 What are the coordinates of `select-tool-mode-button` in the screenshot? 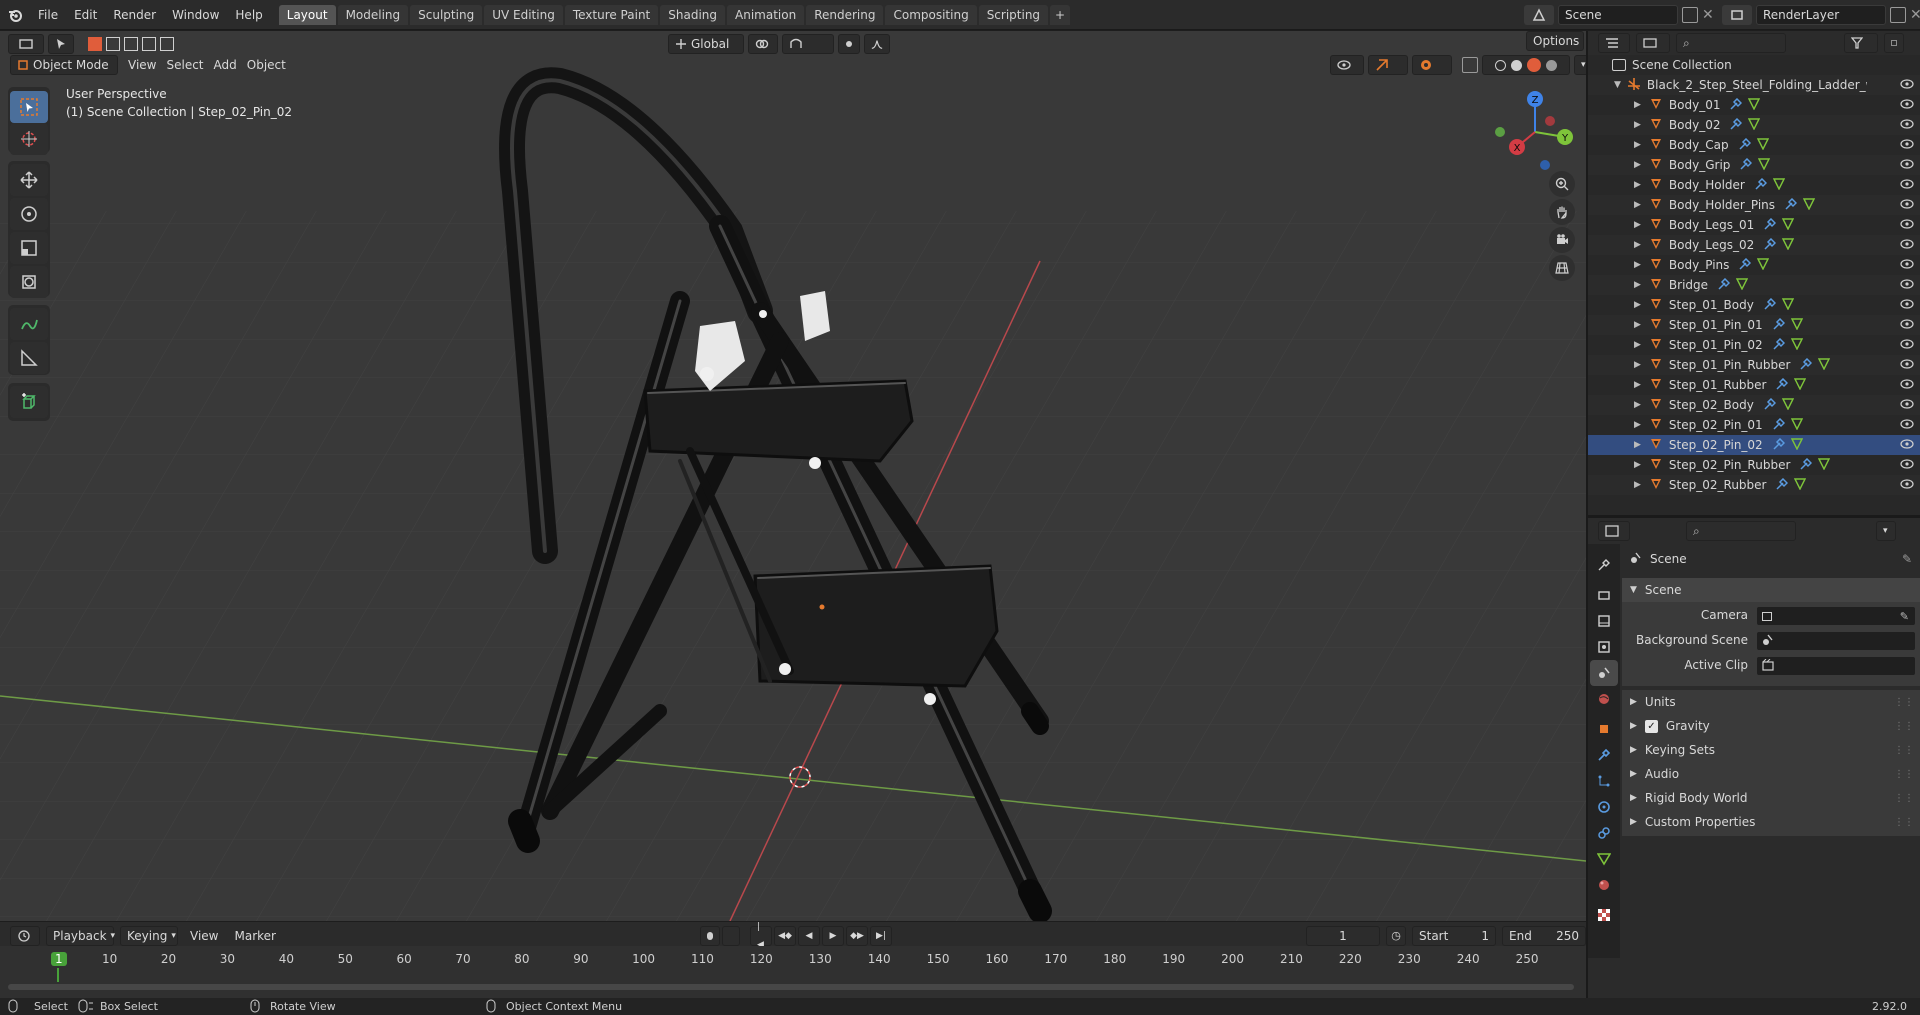 It's located at (61, 44).